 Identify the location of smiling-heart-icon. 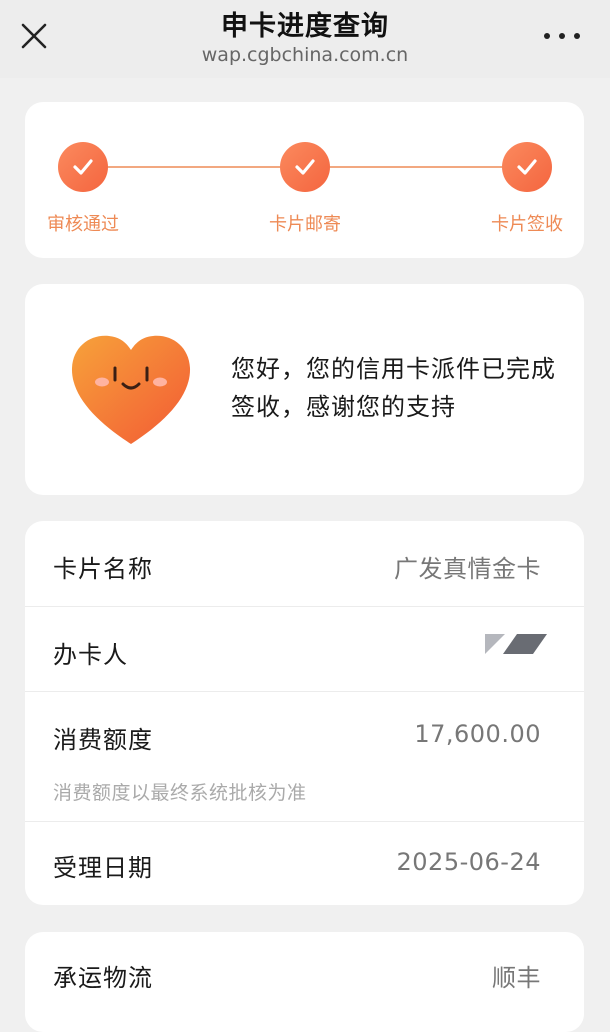
(131, 390).